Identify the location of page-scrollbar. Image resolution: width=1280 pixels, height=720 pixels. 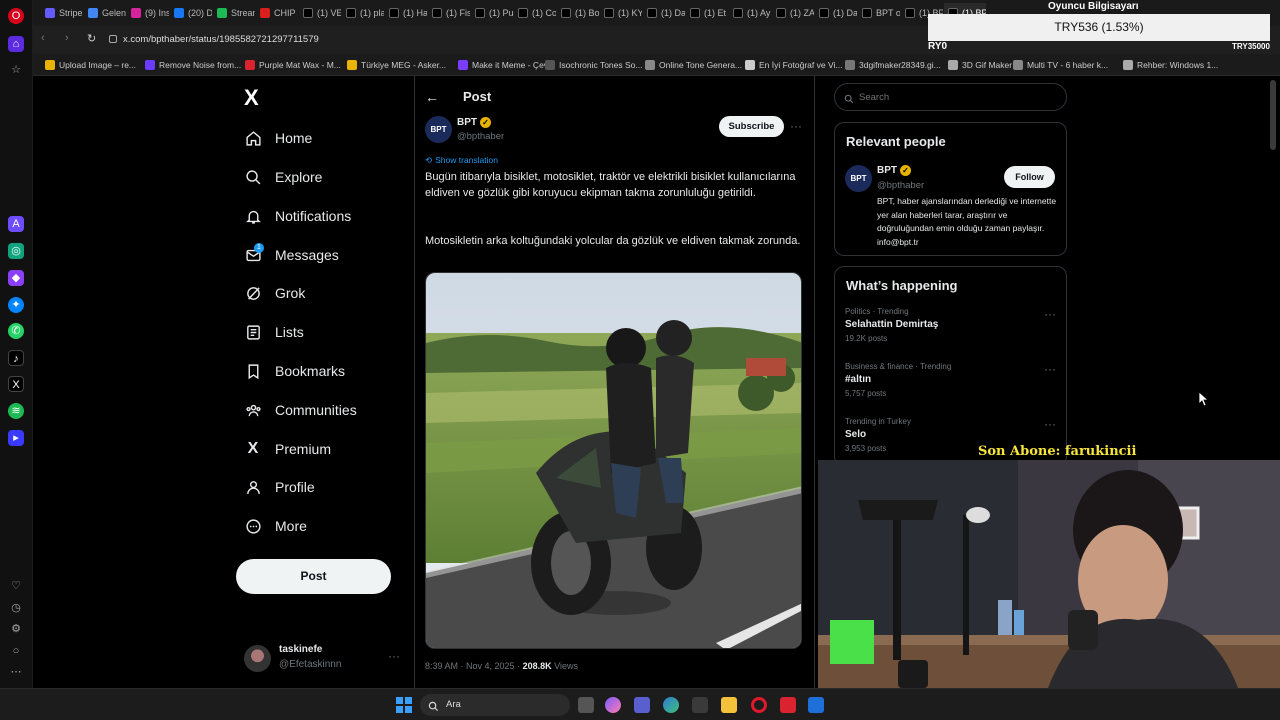
(1273, 115).